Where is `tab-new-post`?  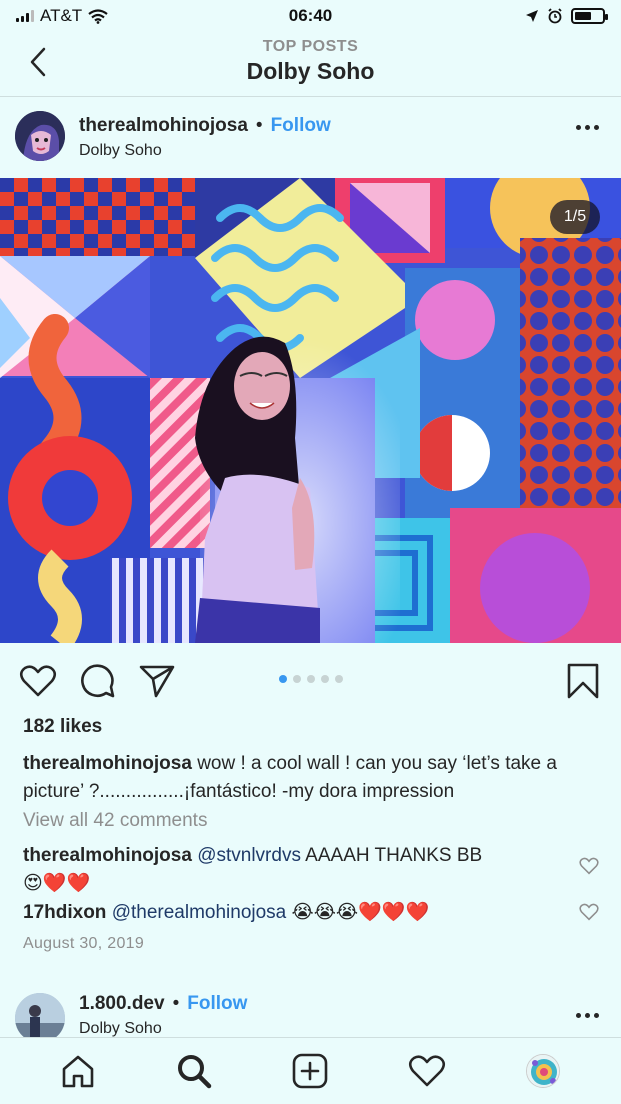
tab-new-post is located at coordinates (310, 1071).